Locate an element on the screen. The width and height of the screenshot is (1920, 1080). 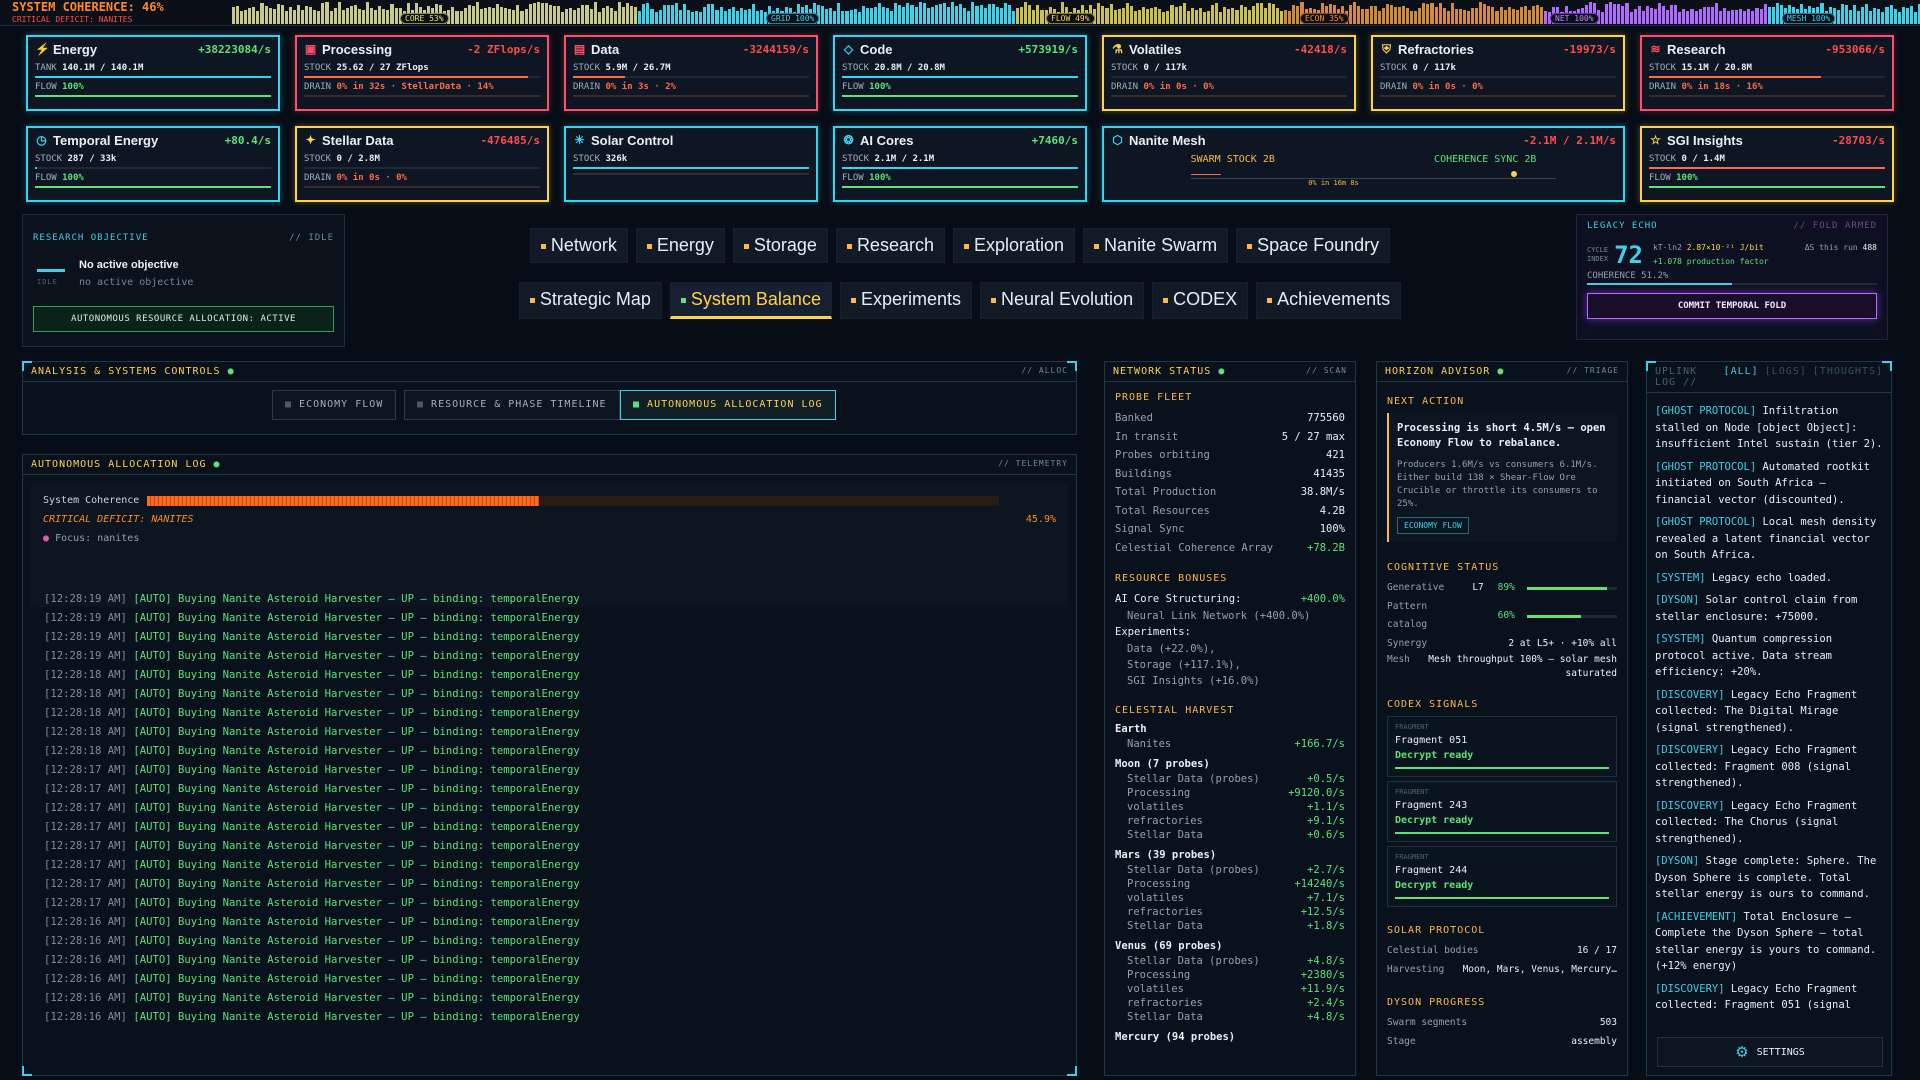
resource-stock: STOCK 5.9M / 26.7M is located at coordinates (622, 68).